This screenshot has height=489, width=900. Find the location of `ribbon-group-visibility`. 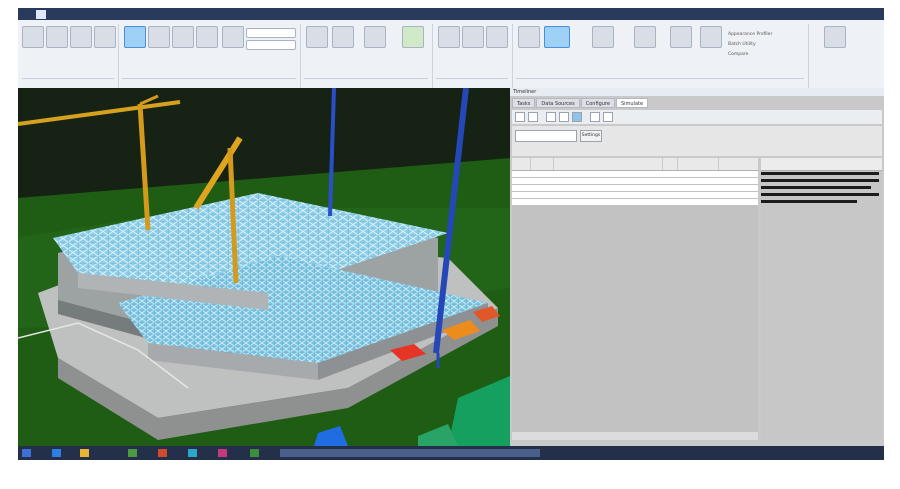

ribbon-group-visibility is located at coordinates (366, 83).